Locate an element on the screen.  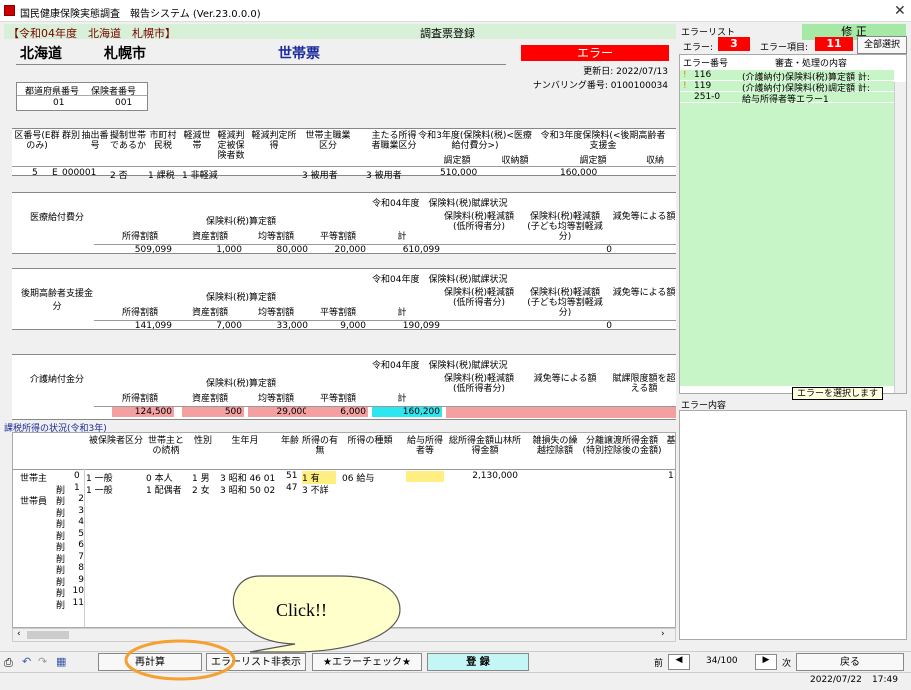
household-subheader: 収納額 is located at coordinates (515, 161).